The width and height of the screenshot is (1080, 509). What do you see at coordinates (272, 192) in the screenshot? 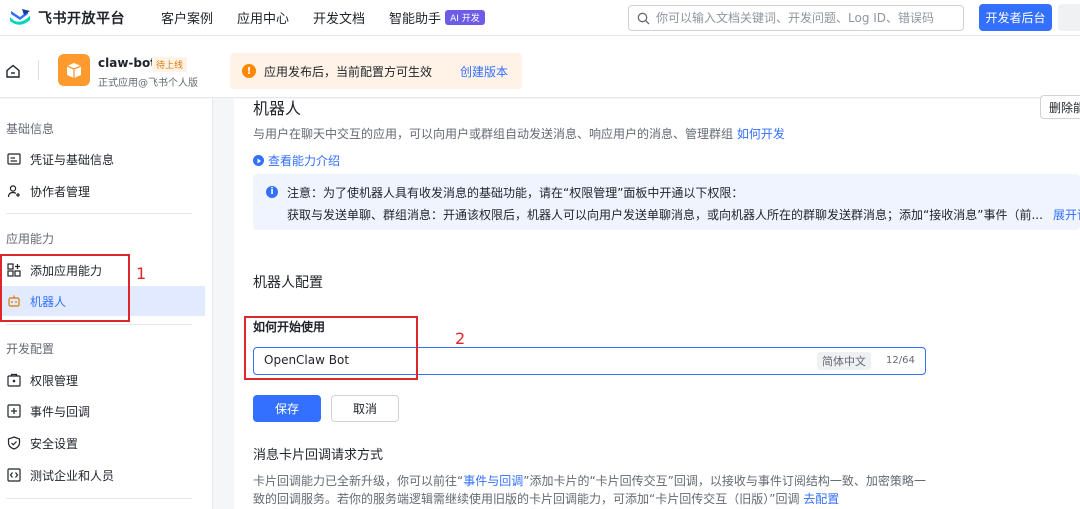
I see `info-icon: i` at bounding box center [272, 192].